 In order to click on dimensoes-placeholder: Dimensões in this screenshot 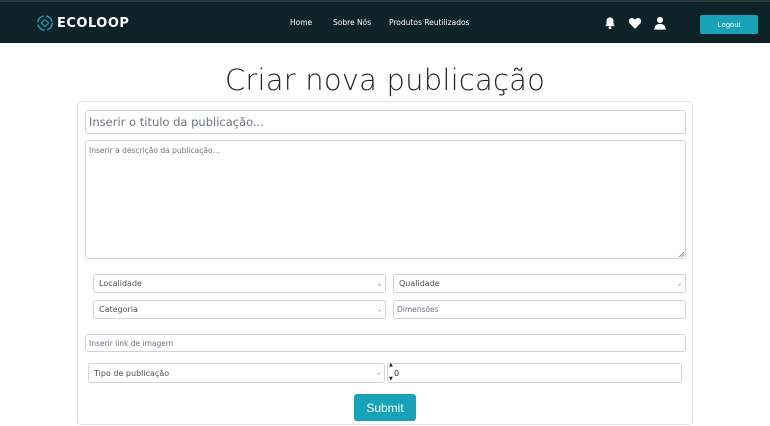, I will do `click(418, 309)`.